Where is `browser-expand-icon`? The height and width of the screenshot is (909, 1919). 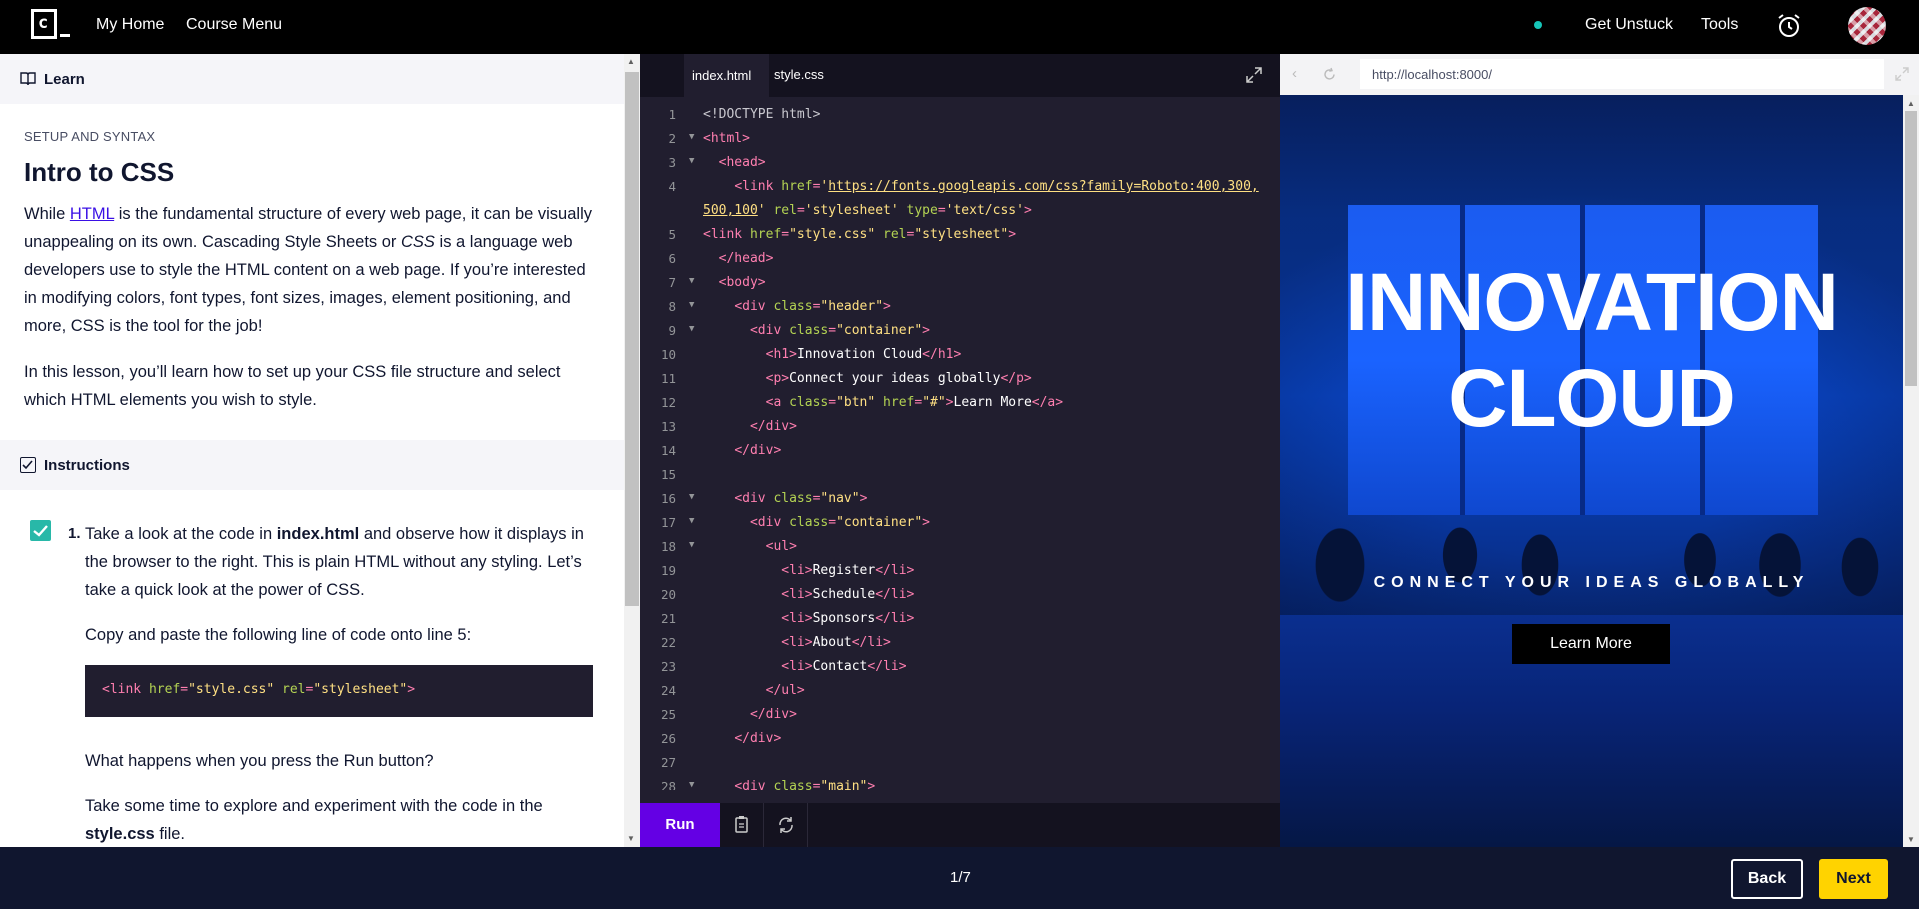
browser-expand-icon is located at coordinates (1902, 74).